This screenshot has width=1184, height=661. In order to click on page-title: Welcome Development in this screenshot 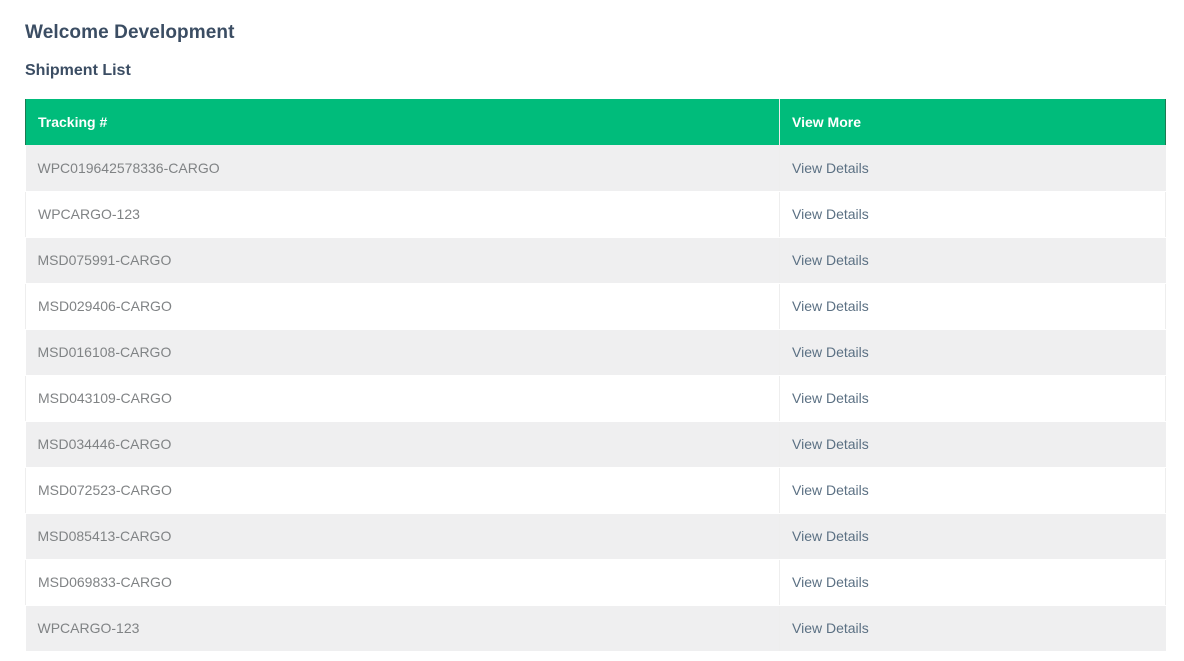, I will do `click(130, 32)`.